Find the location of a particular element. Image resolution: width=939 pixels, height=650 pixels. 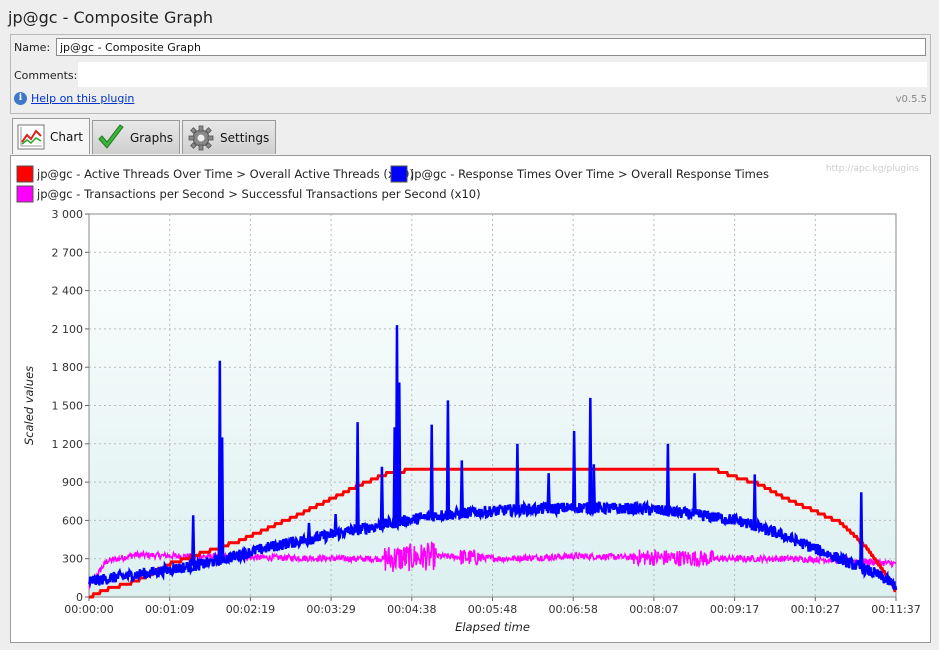

tab-chart-label: Chart is located at coordinates (66, 136).